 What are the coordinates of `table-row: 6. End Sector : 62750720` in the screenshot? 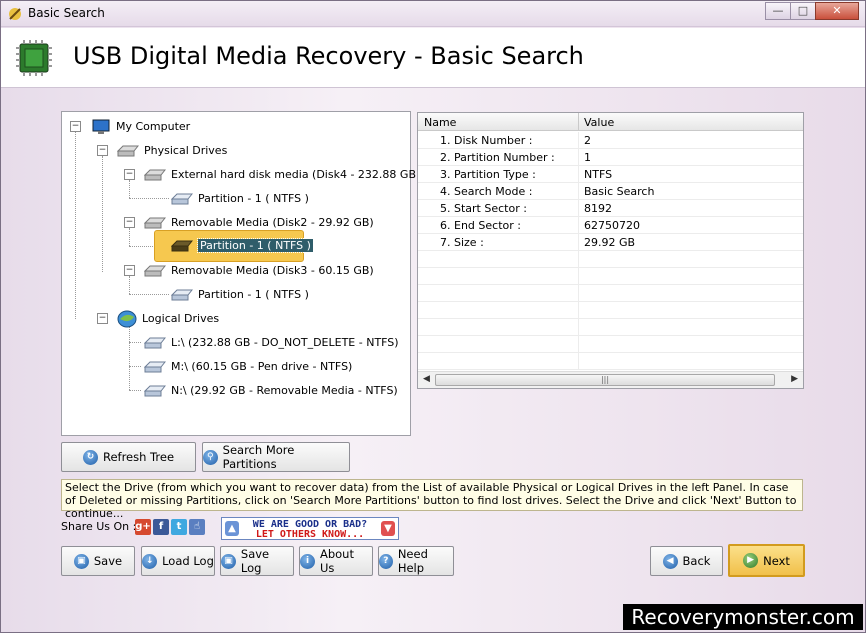 It's located at (610, 225).